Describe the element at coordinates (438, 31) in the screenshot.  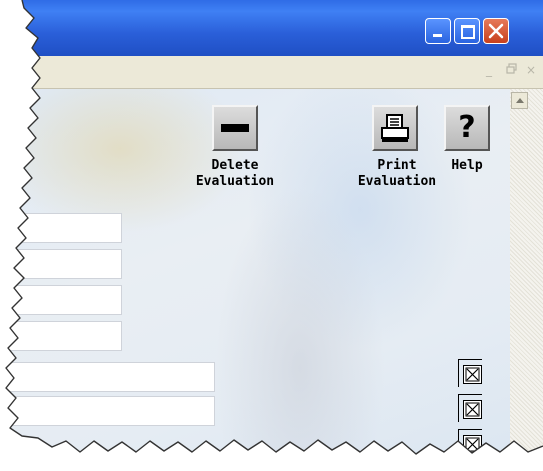
I see `minimize-button` at that location.